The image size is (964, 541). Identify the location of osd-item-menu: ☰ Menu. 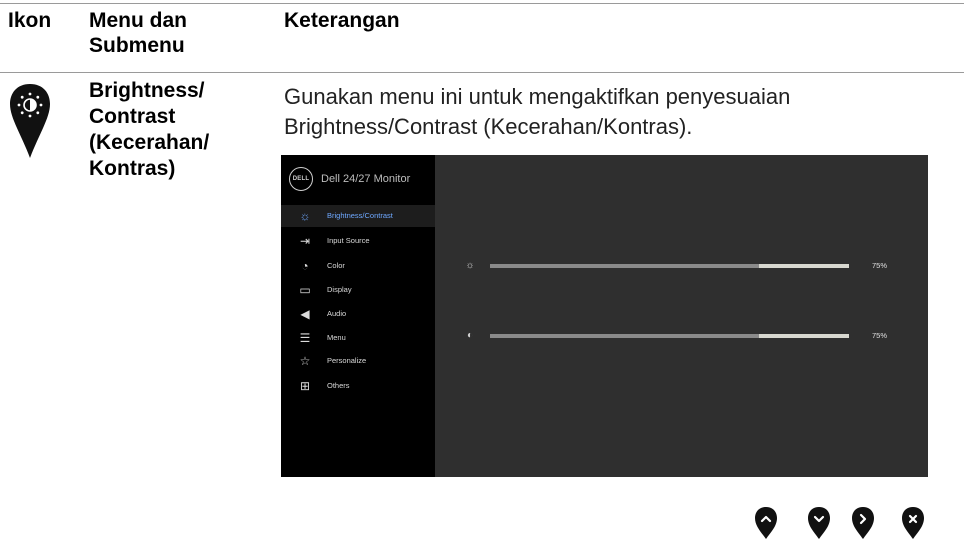
(358, 338).